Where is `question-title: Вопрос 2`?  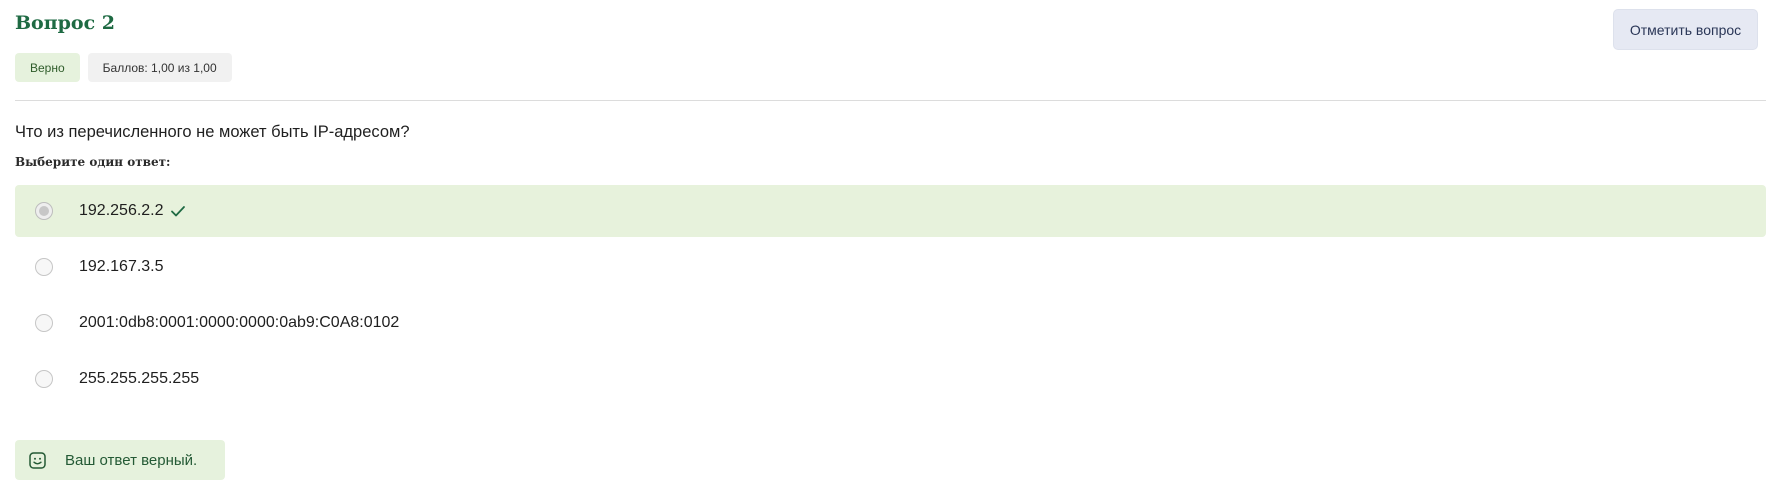
question-title: Вопрос 2 is located at coordinates (65, 23).